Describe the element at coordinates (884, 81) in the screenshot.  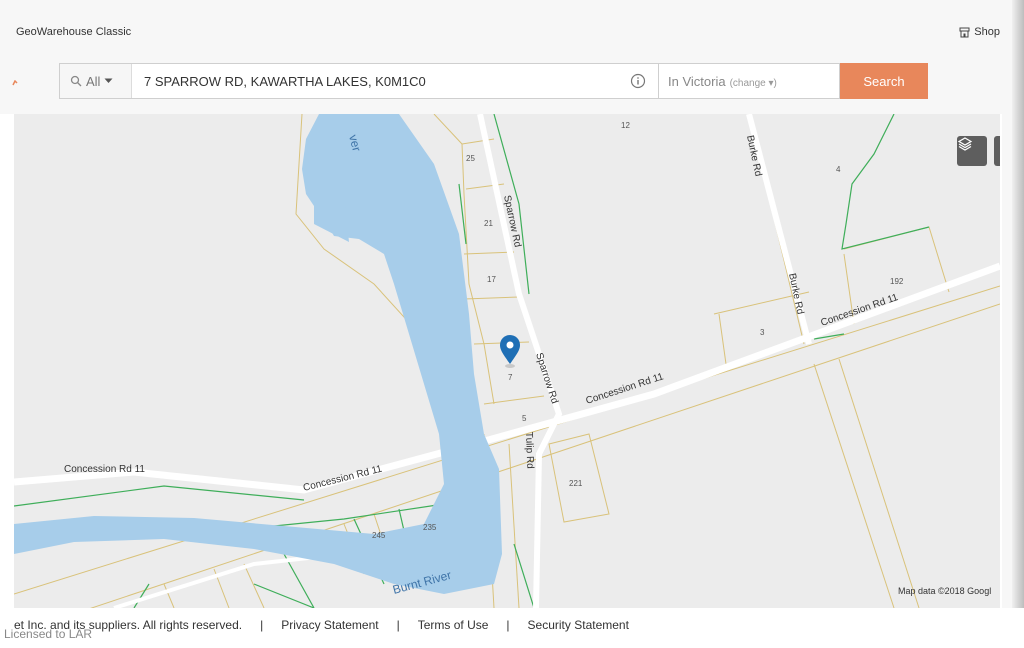
I see `search-button: Search` at that location.